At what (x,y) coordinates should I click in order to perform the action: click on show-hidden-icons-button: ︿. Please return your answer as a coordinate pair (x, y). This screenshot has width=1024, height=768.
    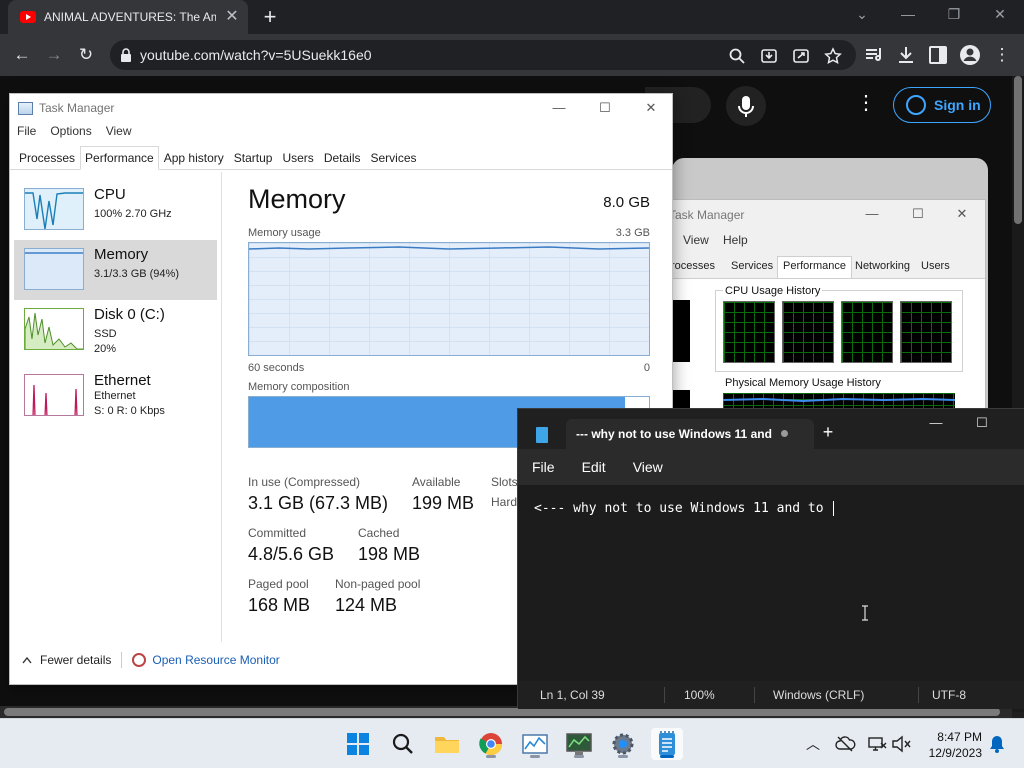
    Looking at the image, I should click on (813, 744).